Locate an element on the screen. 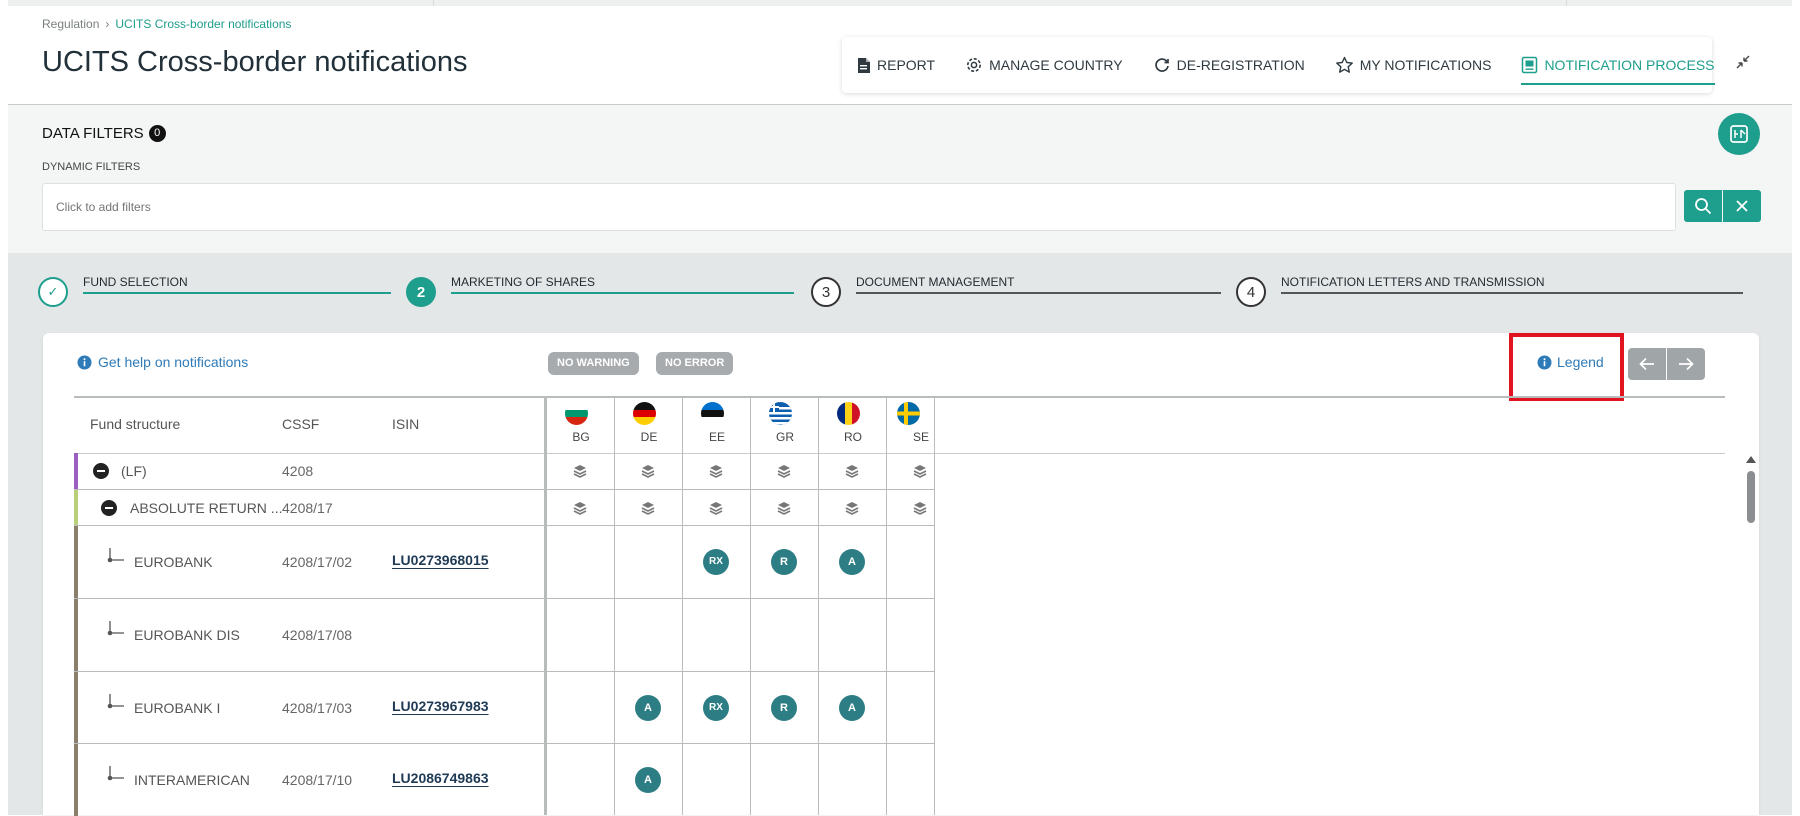  collapse-icon is located at coordinates (1743, 64).